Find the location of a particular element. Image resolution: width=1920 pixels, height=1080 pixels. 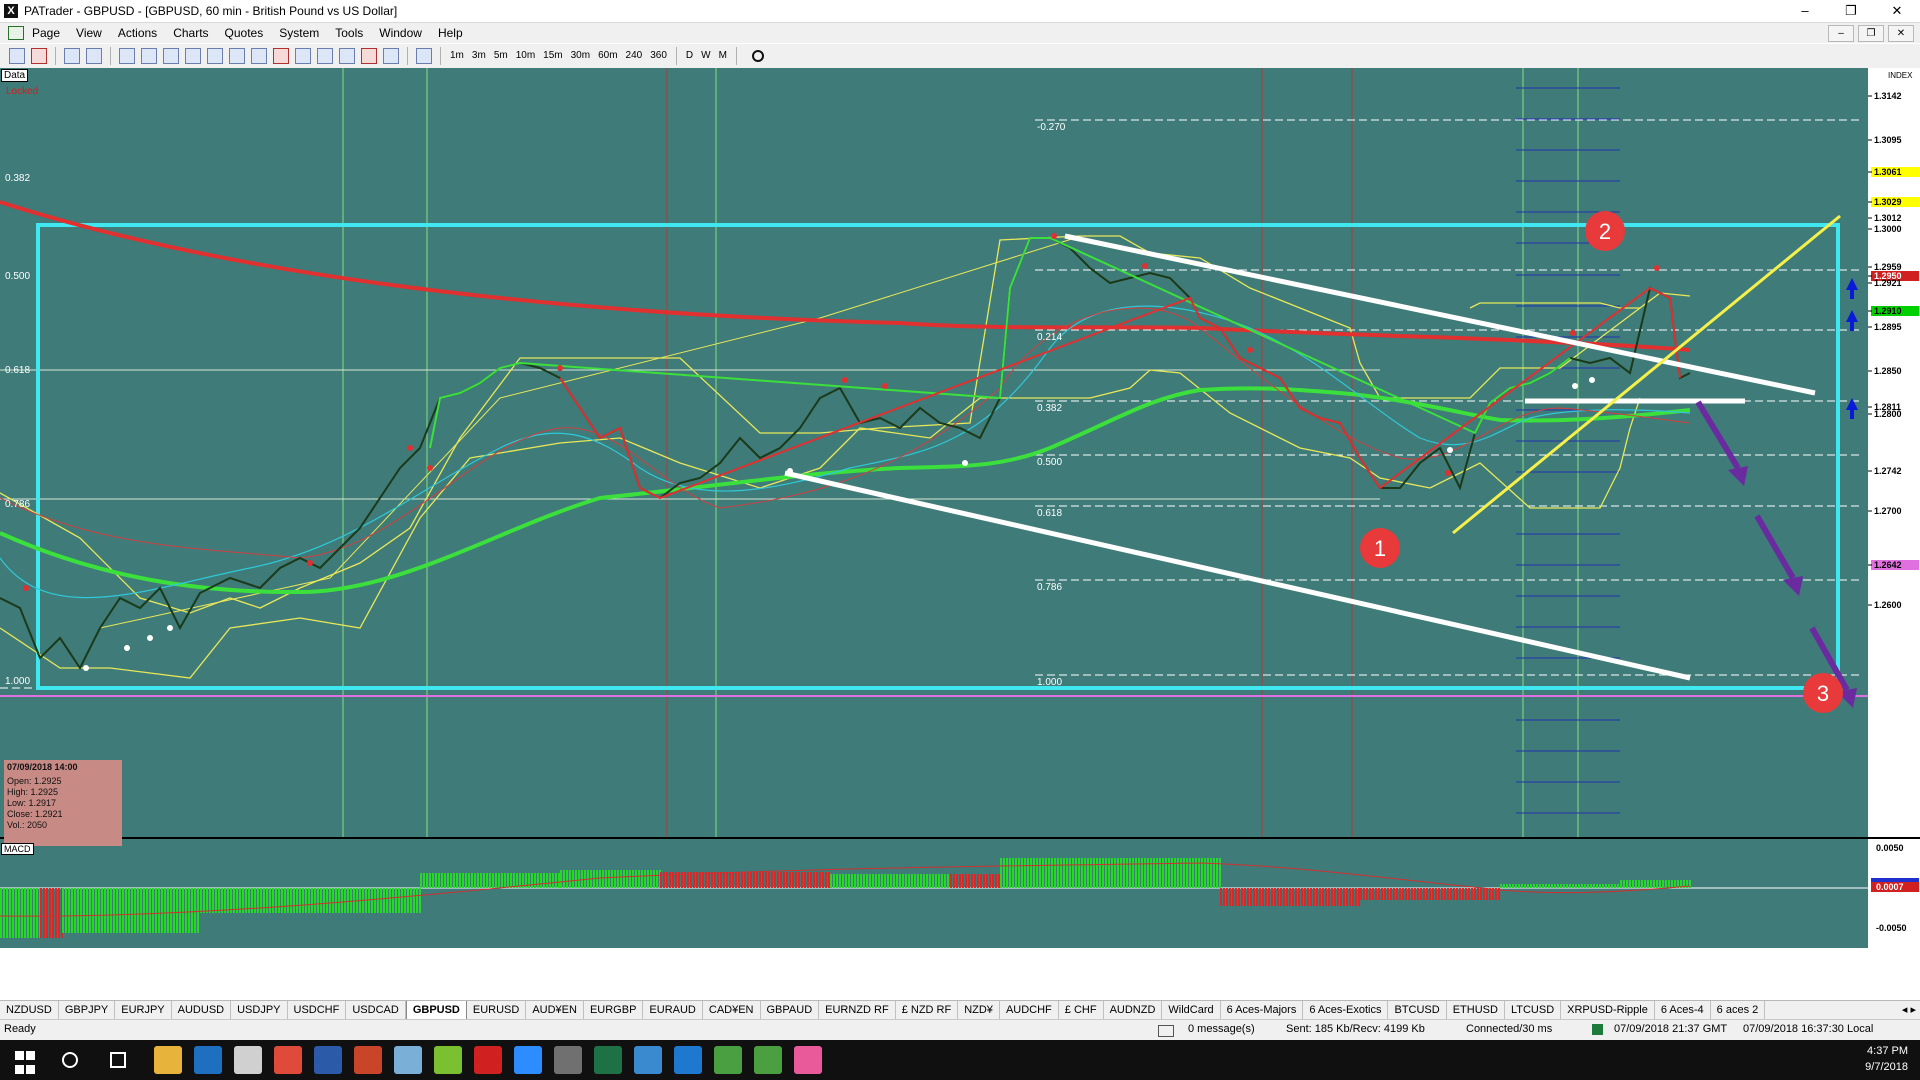

tab-euraud: EURAUD is located at coordinates (673, 1010).